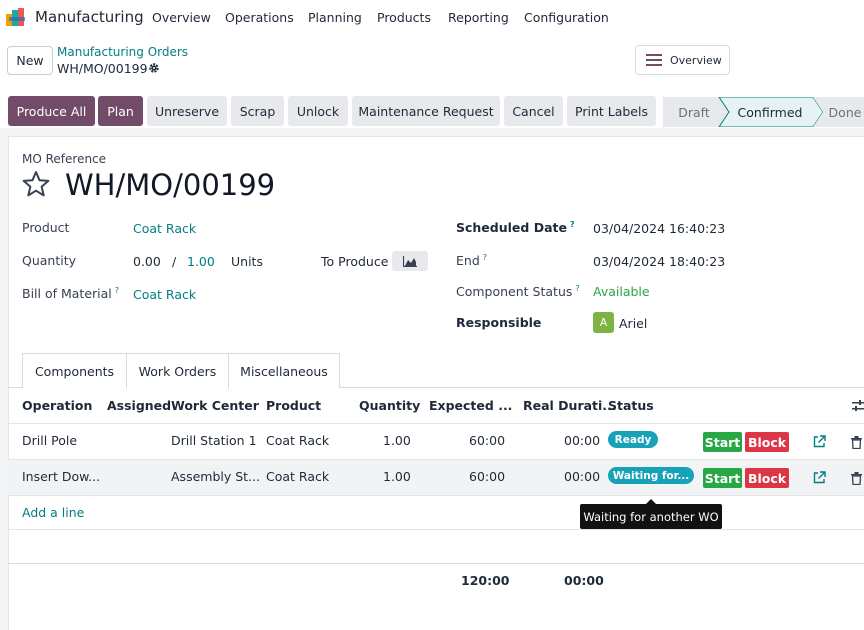  What do you see at coordinates (633, 323) in the screenshot?
I see `responsible-field: Ariel` at bounding box center [633, 323].